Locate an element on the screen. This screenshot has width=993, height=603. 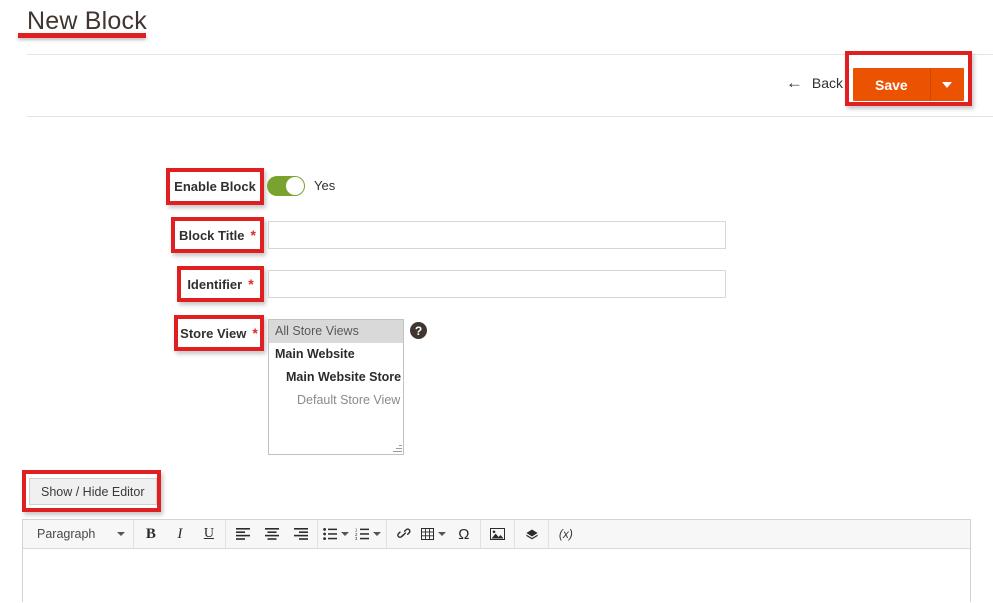
toggle-knob is located at coordinates (295, 186).